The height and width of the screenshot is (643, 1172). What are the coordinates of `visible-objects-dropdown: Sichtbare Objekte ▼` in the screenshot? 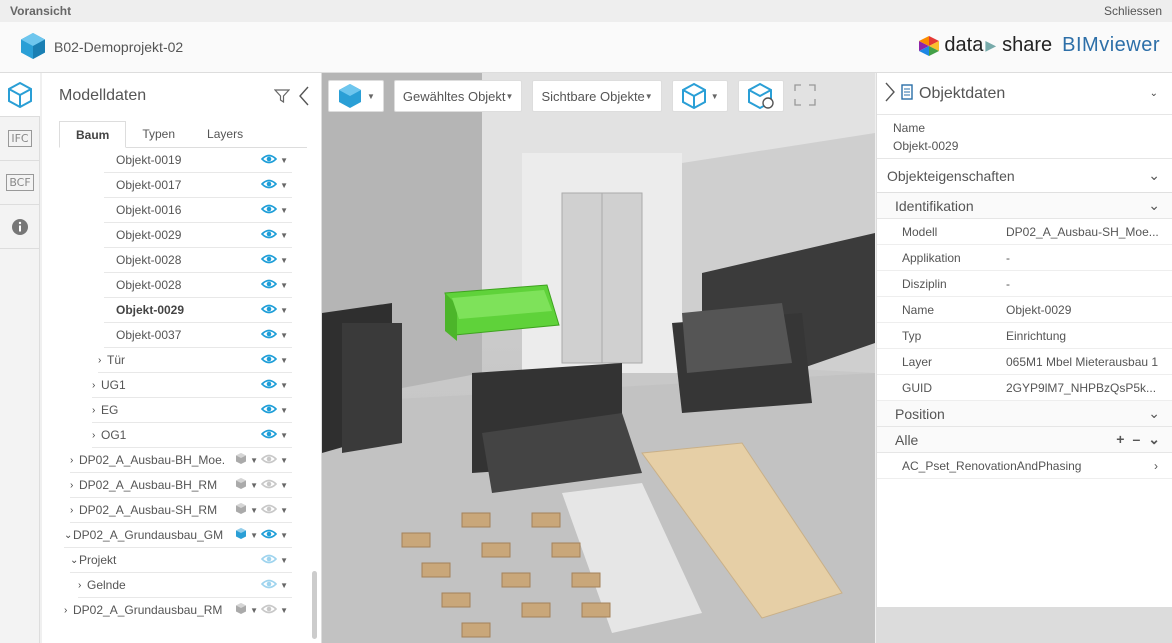 It's located at (597, 96).